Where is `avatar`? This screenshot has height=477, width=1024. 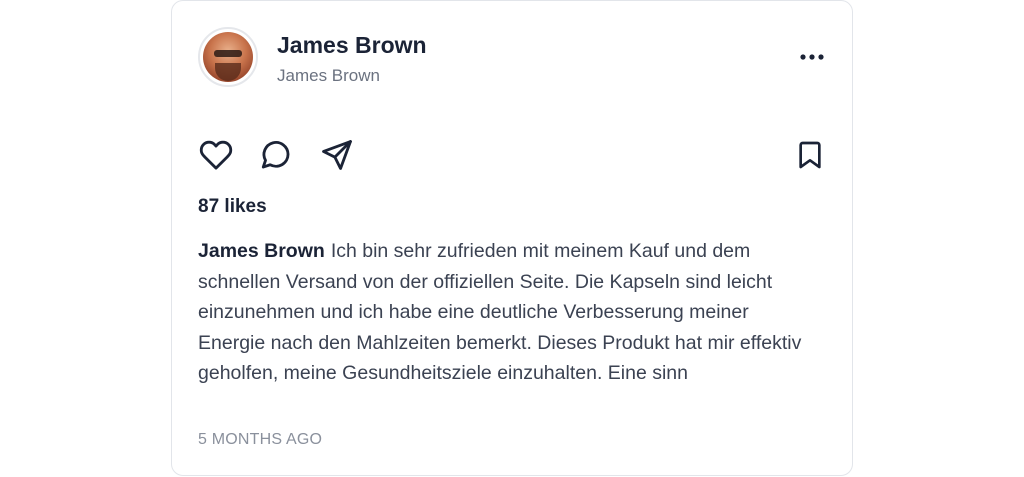
avatar is located at coordinates (228, 57).